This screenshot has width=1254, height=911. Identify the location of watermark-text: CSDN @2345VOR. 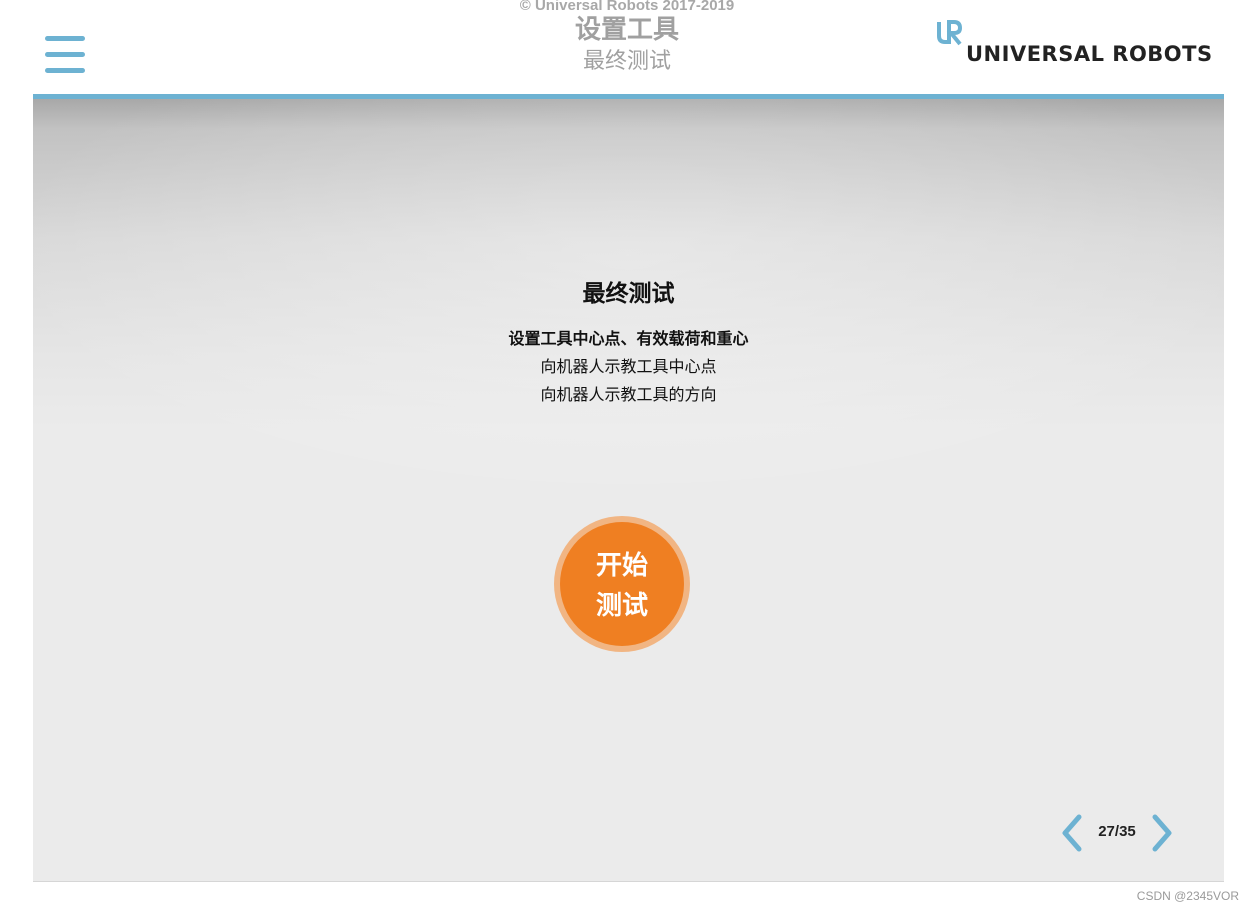
(1187, 896).